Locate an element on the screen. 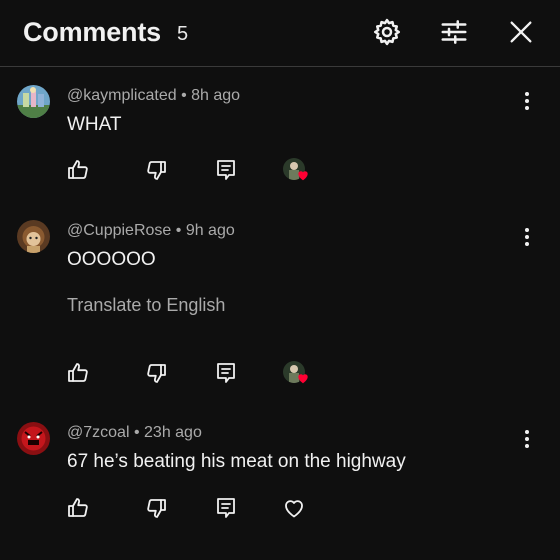  comments-header: Comments 5 is located at coordinates (280, 33).